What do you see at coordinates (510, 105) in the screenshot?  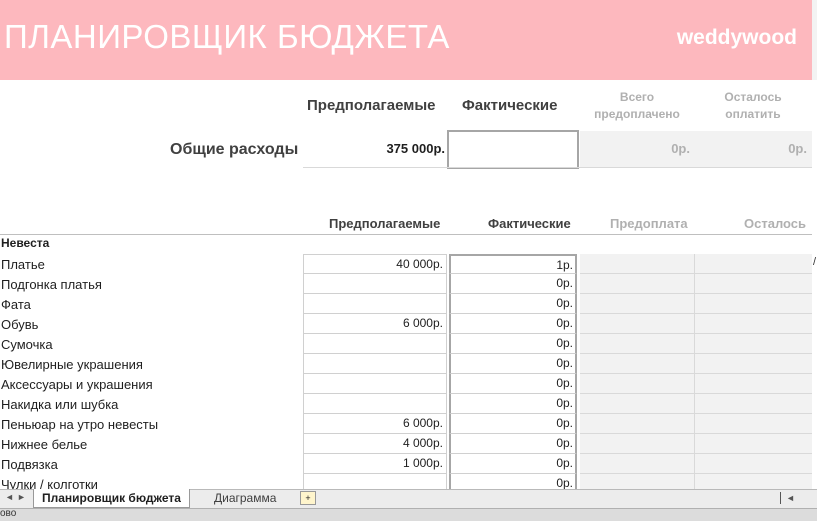 I see `summary-header-actual: Фактические` at bounding box center [510, 105].